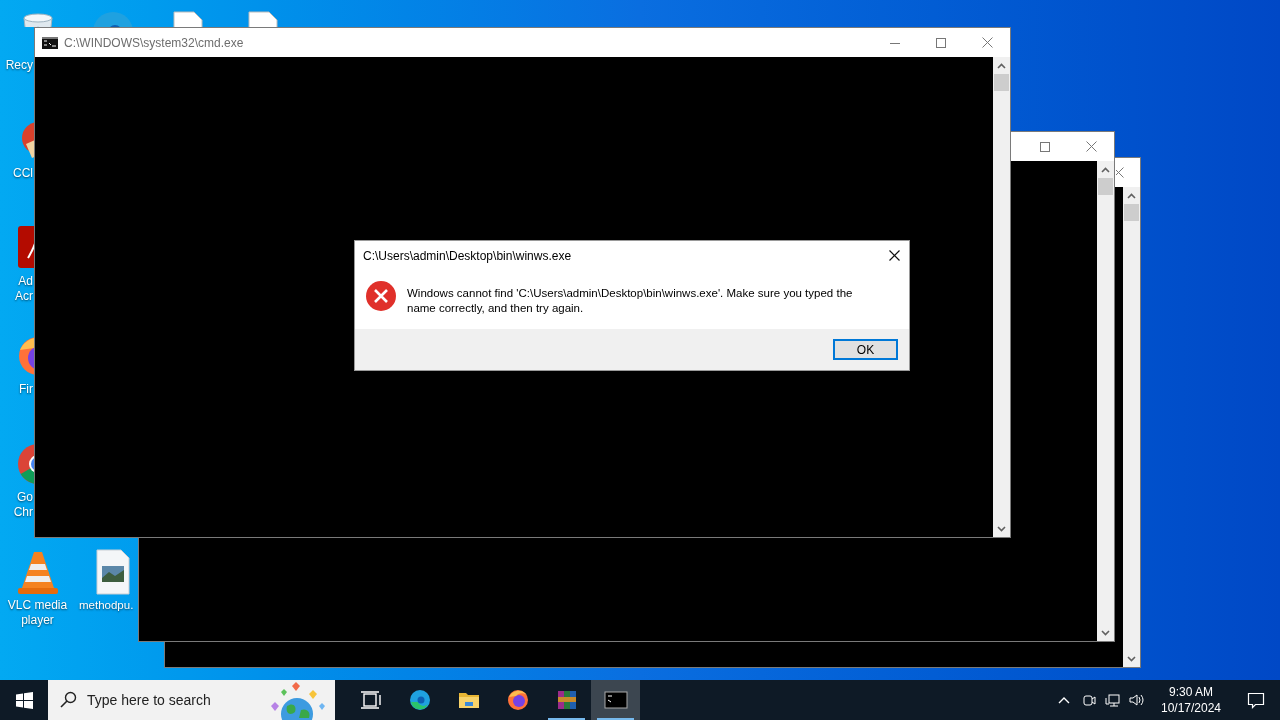 The width and height of the screenshot is (1280, 720). What do you see at coordinates (191, 700) in the screenshot?
I see `search-field: Type here to search` at bounding box center [191, 700].